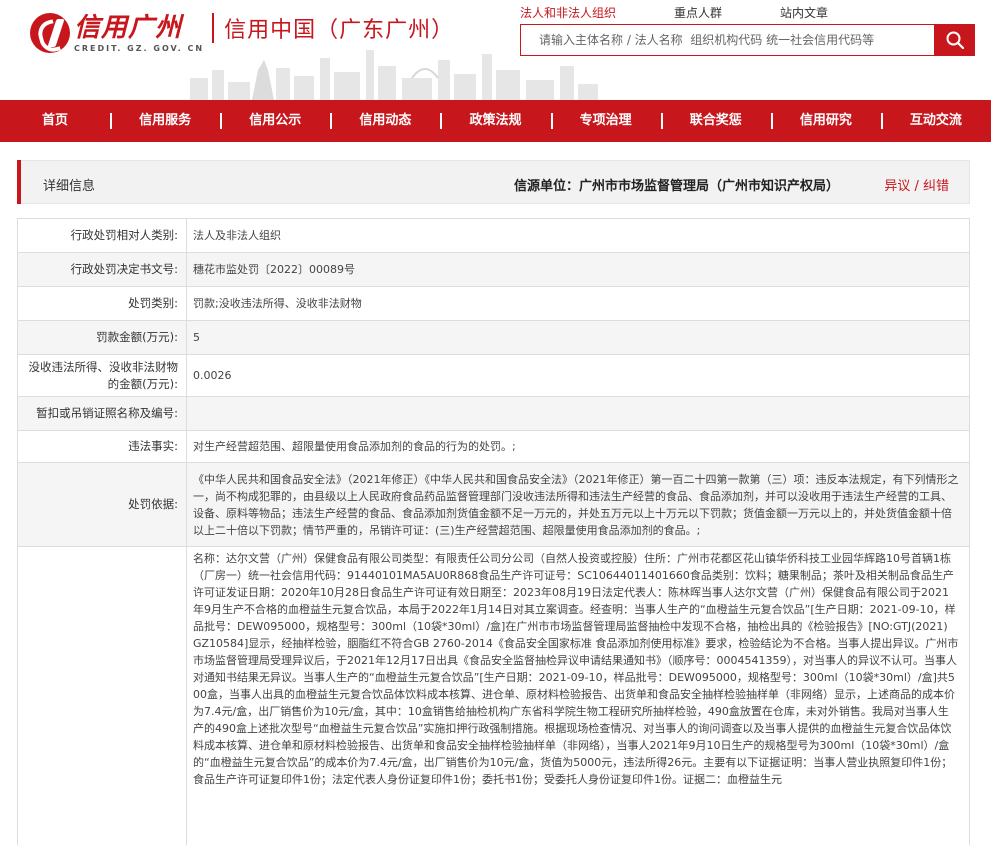  Describe the element at coordinates (50, 33) in the screenshot. I see `credit-logo-icon` at that location.